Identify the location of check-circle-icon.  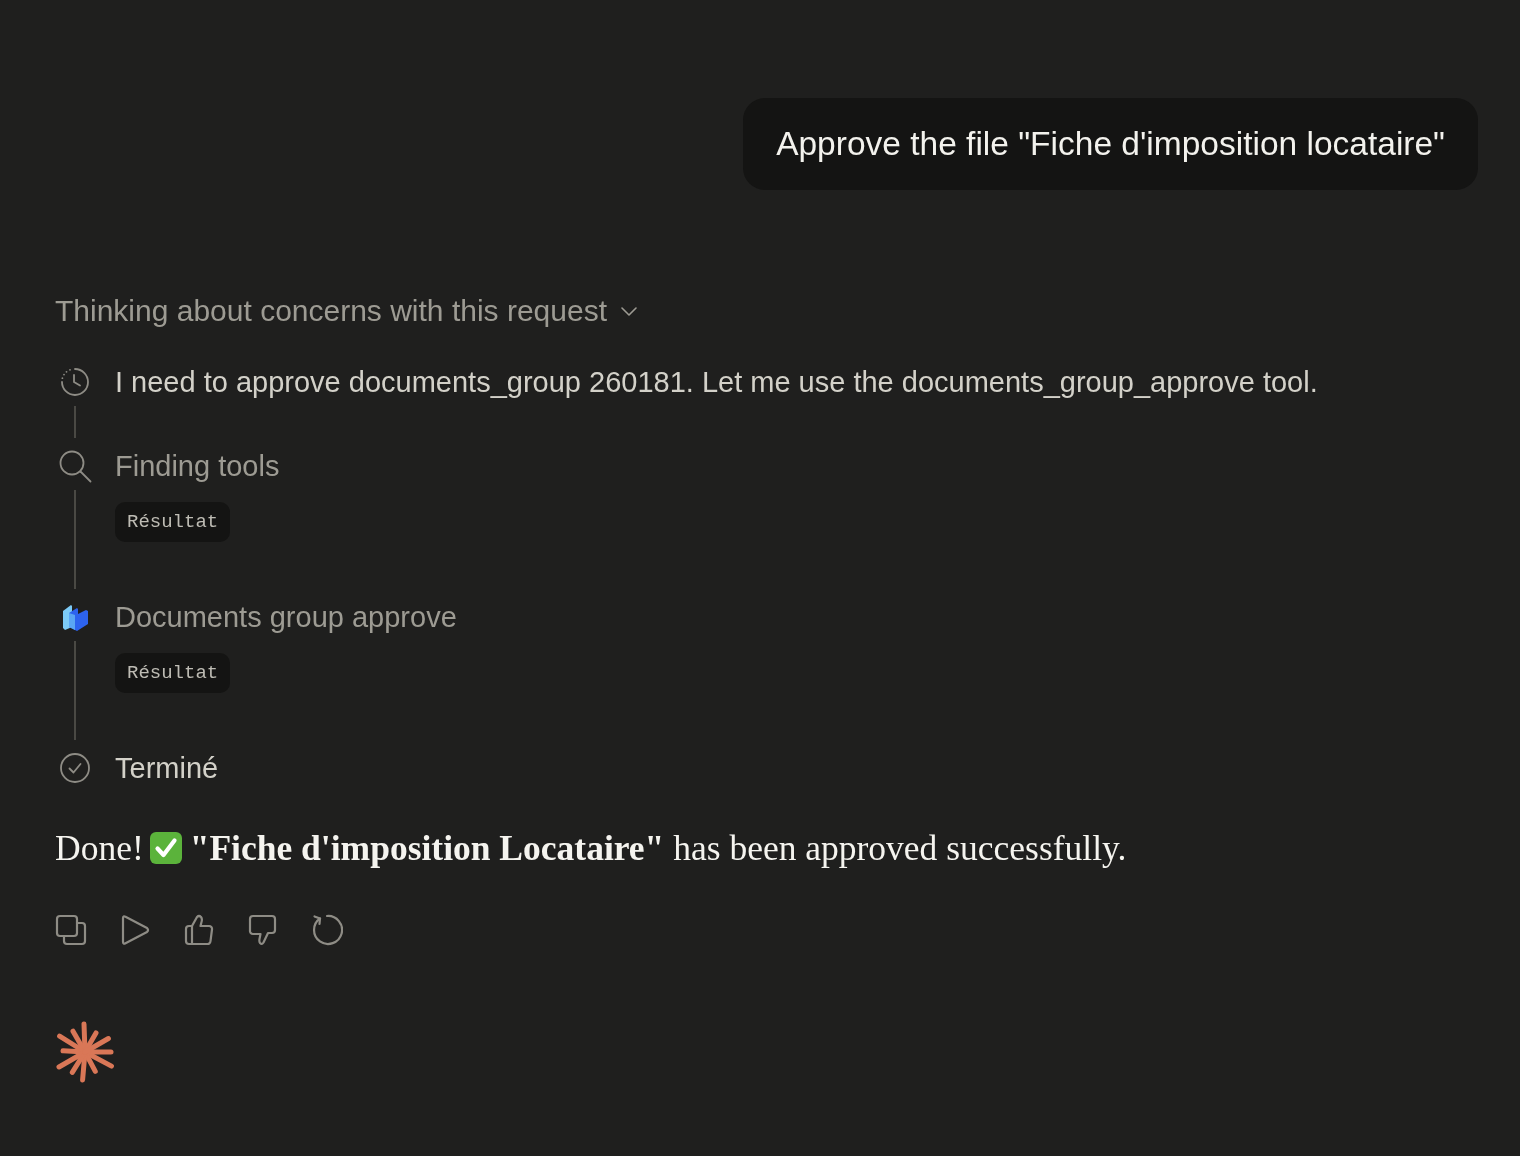
(75, 768).